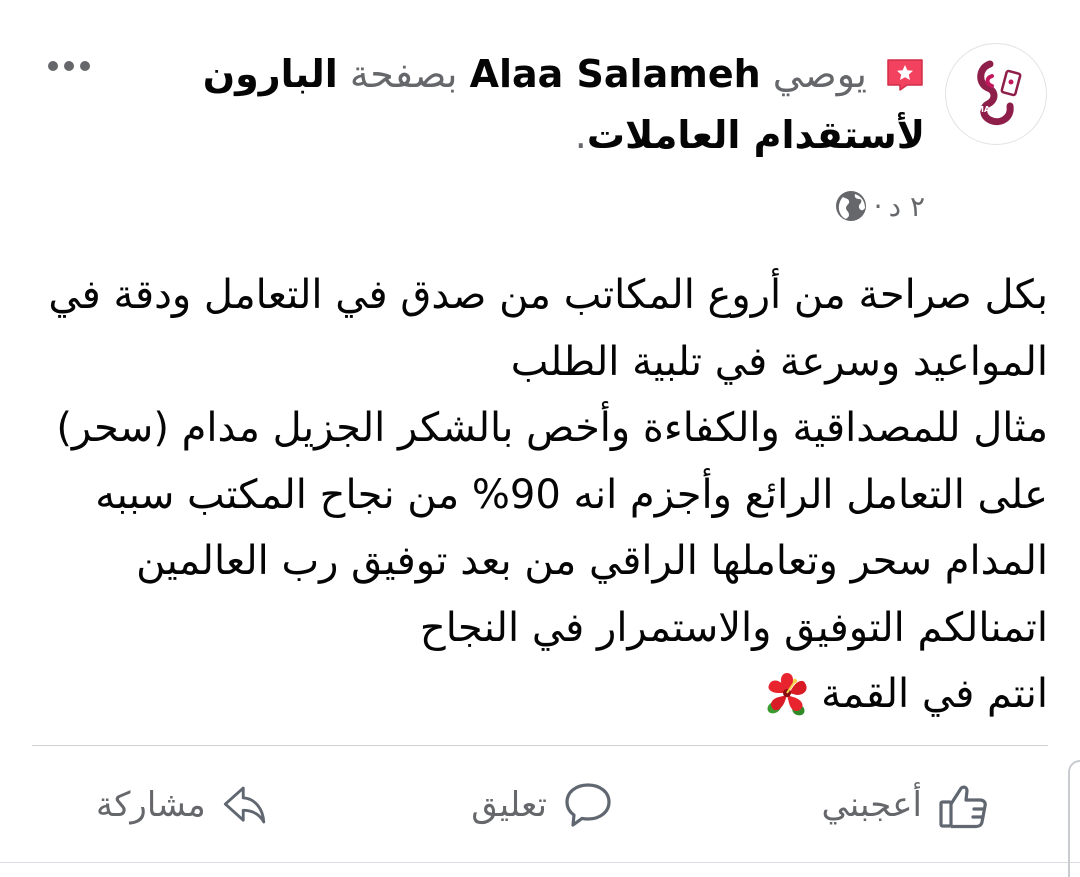  I want to click on bottom-divider, so click(540, 862).